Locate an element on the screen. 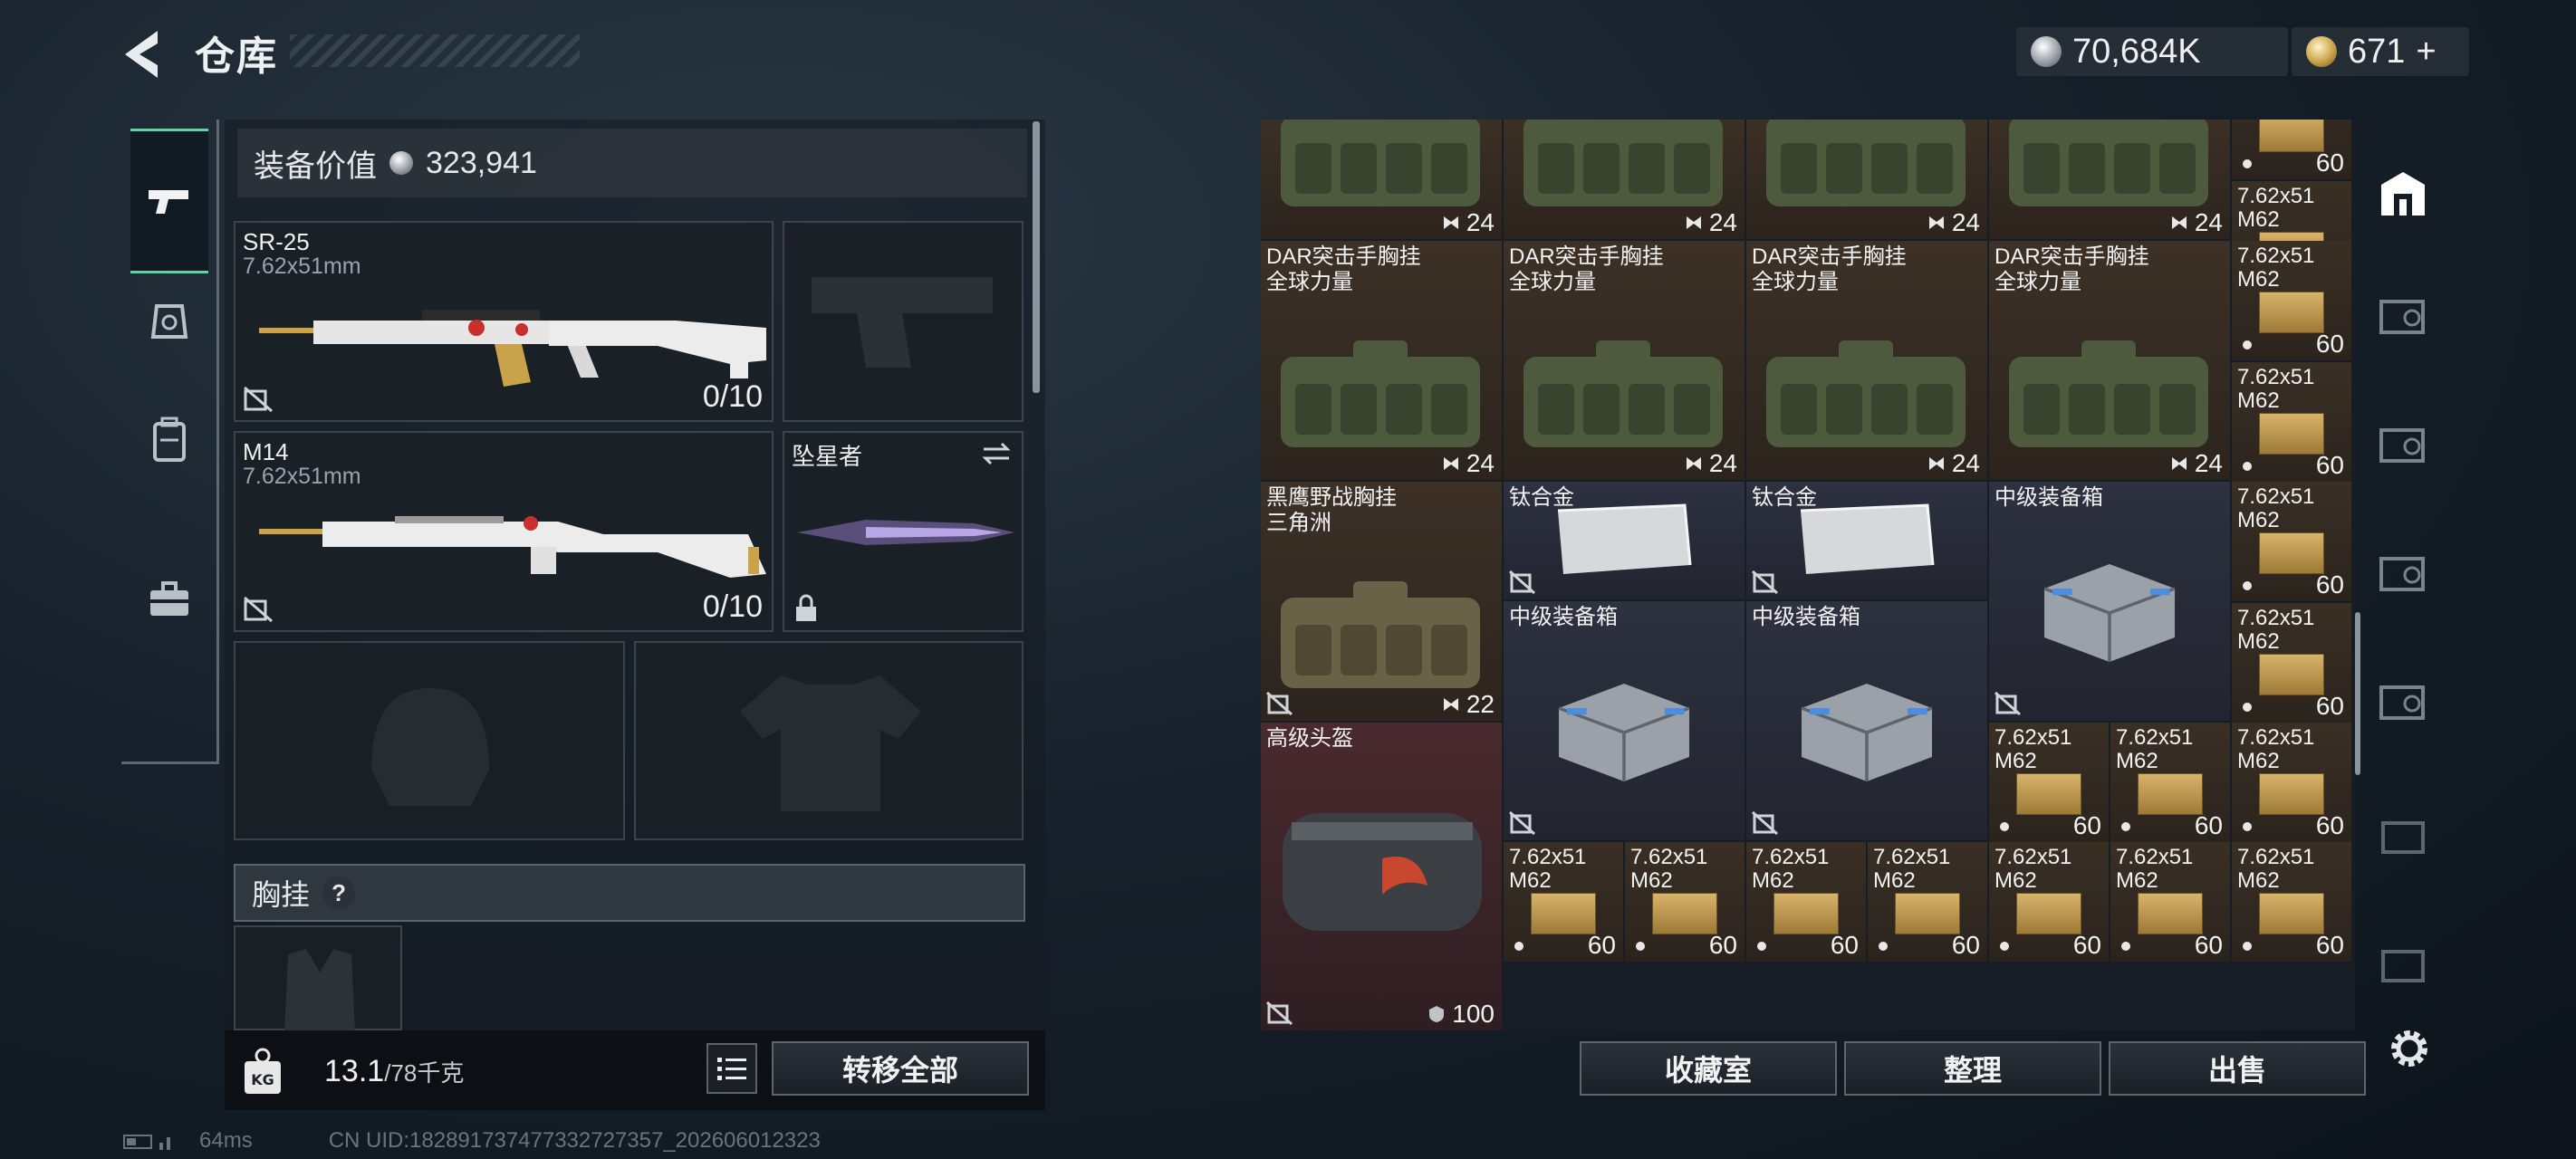  currency-silver-value: 70,684K is located at coordinates (2136, 51).